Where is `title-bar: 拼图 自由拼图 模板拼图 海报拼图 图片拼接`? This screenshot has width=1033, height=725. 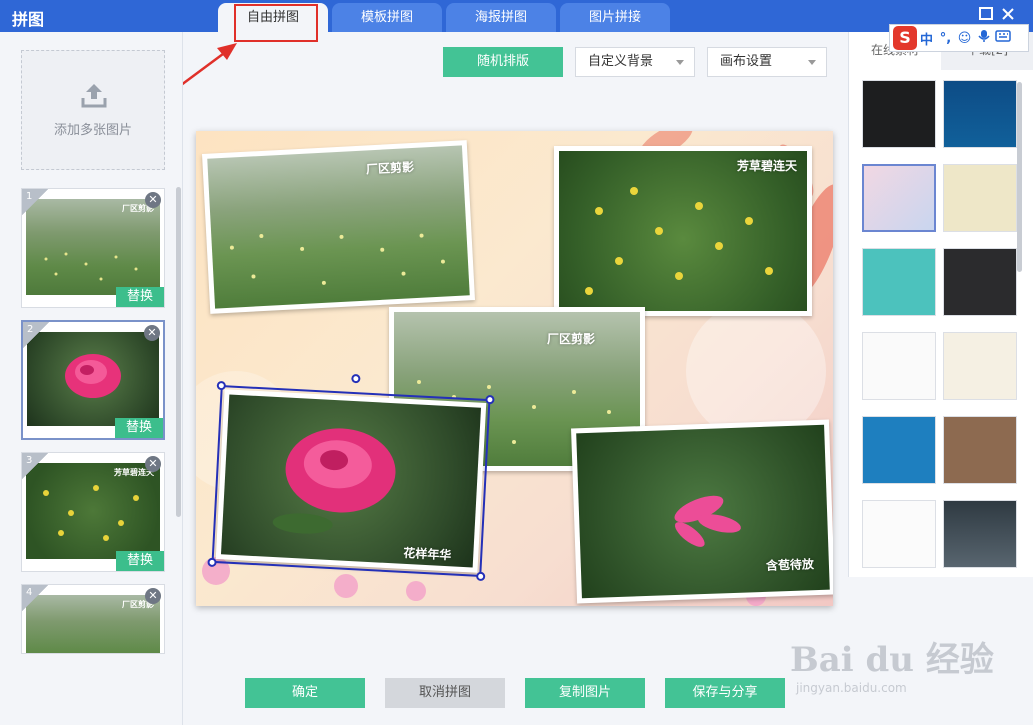
title-bar: 拼图 自由拼图 模板拼图 海报拼图 图片拼接 is located at coordinates (516, 16).